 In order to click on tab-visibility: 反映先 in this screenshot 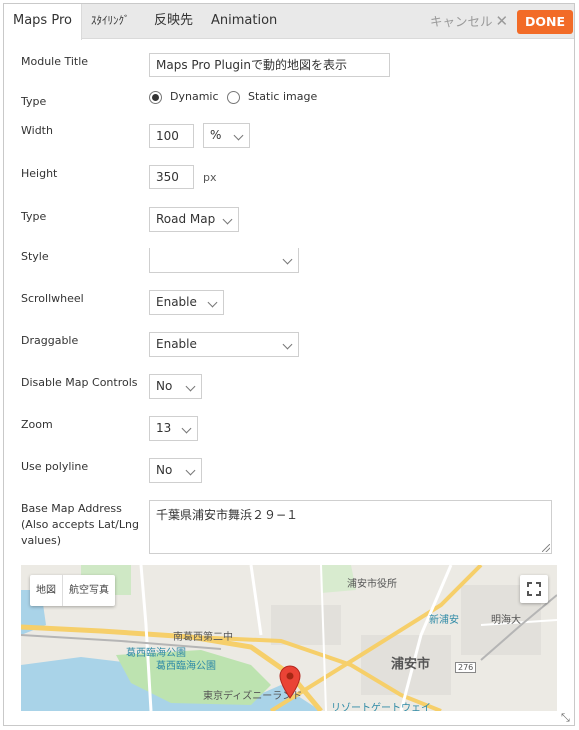, I will do `click(173, 21)`.